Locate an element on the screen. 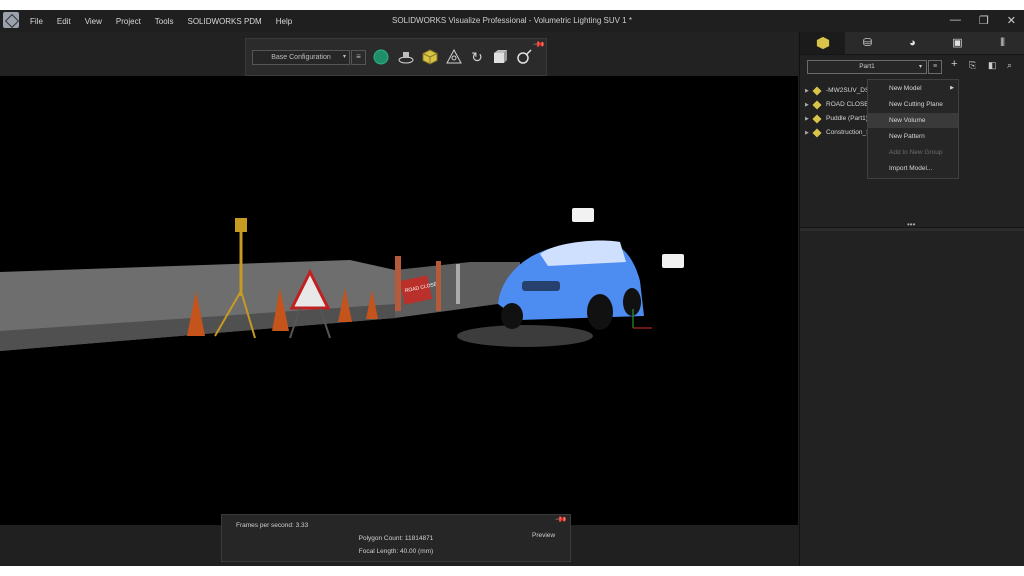 The width and height of the screenshot is (1024, 576). cameras-tab-icon: ▣ is located at coordinates (957, 43).